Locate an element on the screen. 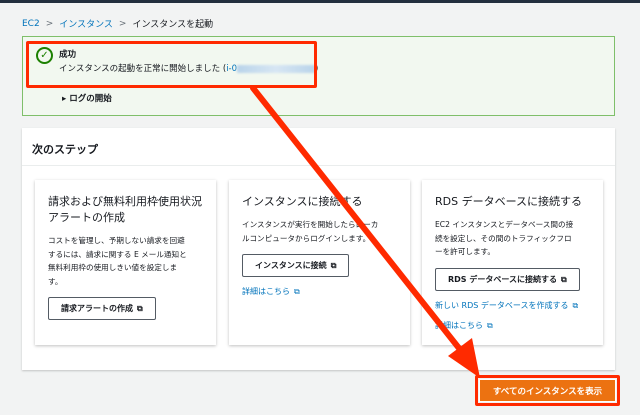  next-steps-title: 次のステップ is located at coordinates (318, 147).